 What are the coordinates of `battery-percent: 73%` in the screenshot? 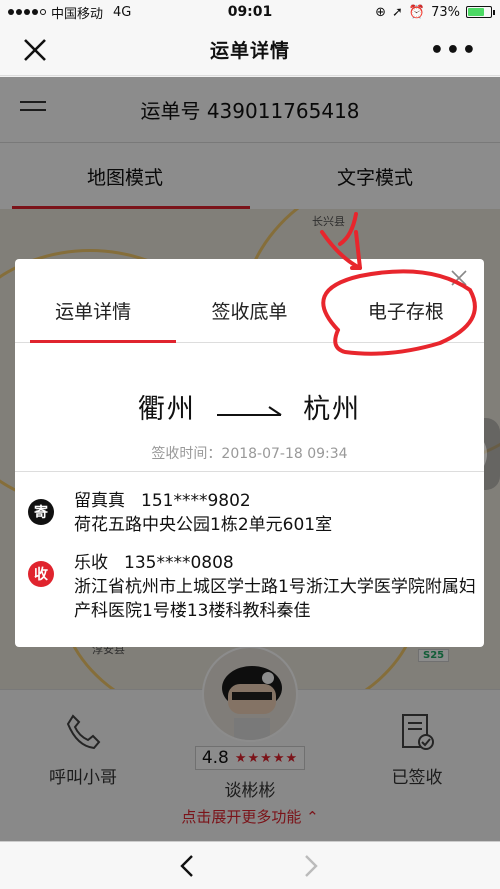 It's located at (445, 12).